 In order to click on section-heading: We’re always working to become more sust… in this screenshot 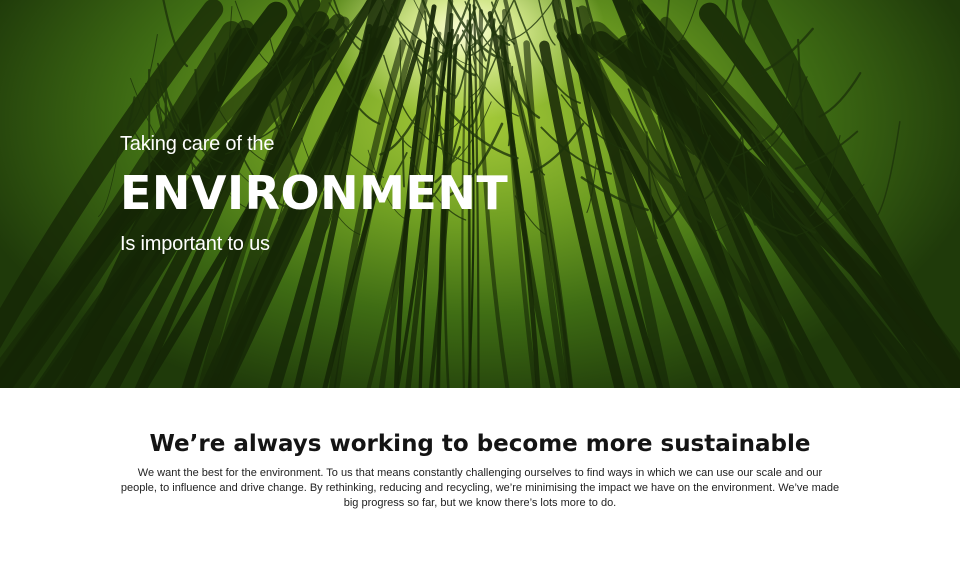, I will do `click(480, 444)`.